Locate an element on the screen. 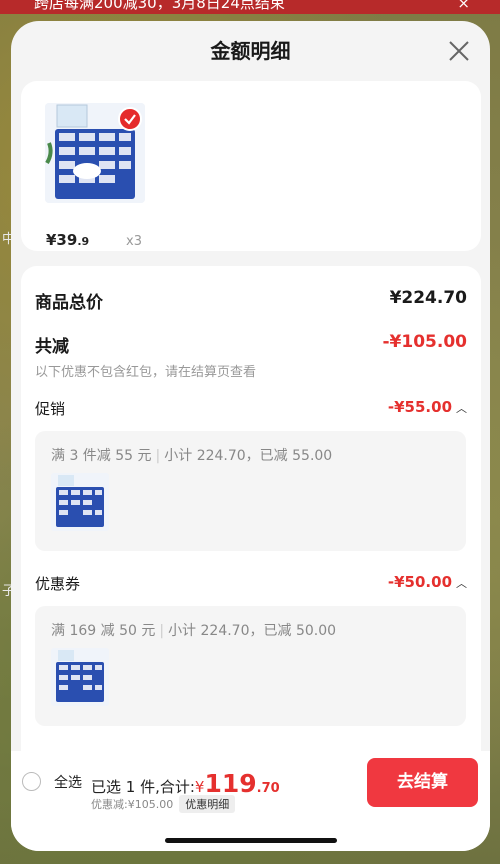  close-icon is located at coordinates (459, 51).